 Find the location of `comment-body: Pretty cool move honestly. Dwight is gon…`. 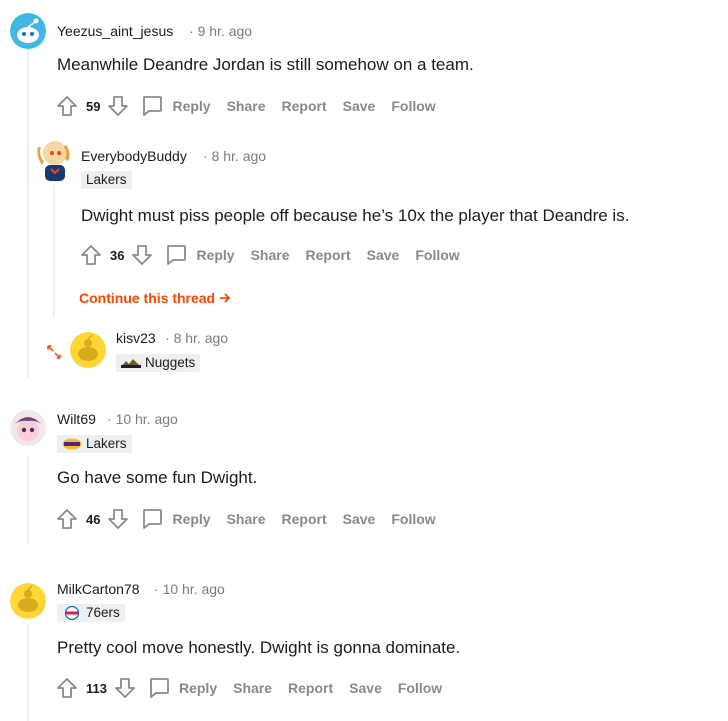

comment-body: Pretty cool move honestly. Dwight is gon… is located at coordinates (259, 647).